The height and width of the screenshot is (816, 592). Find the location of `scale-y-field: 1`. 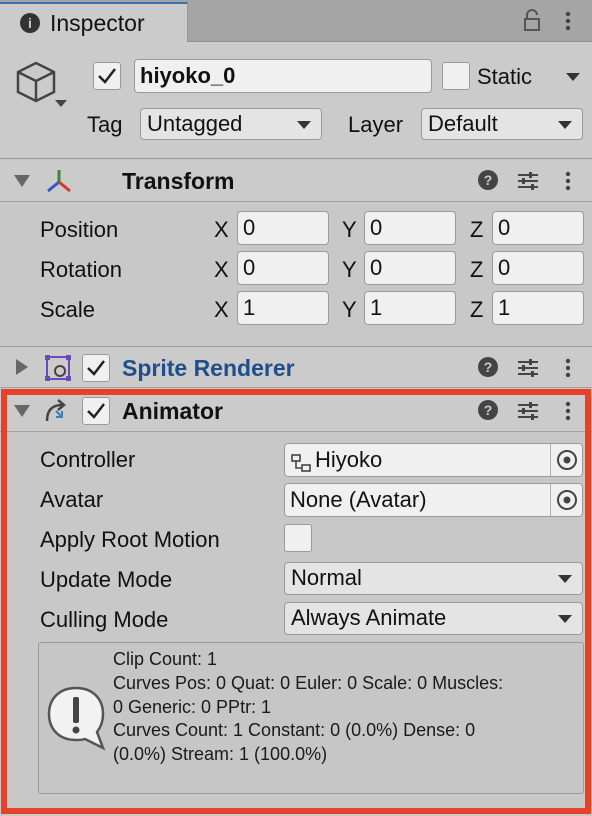

scale-y-field: 1 is located at coordinates (410, 308).